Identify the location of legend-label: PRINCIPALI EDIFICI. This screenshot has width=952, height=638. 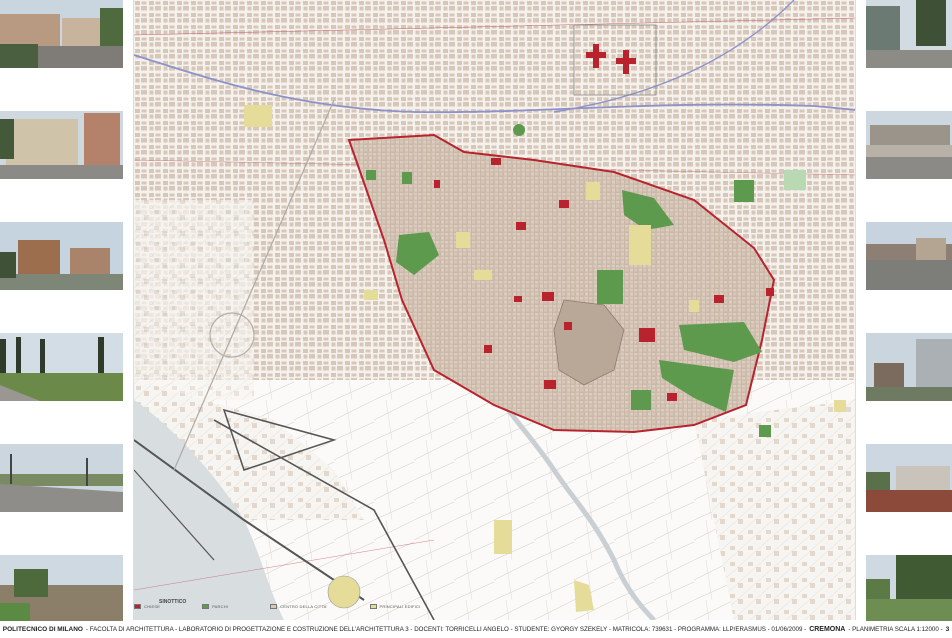
(400, 606).